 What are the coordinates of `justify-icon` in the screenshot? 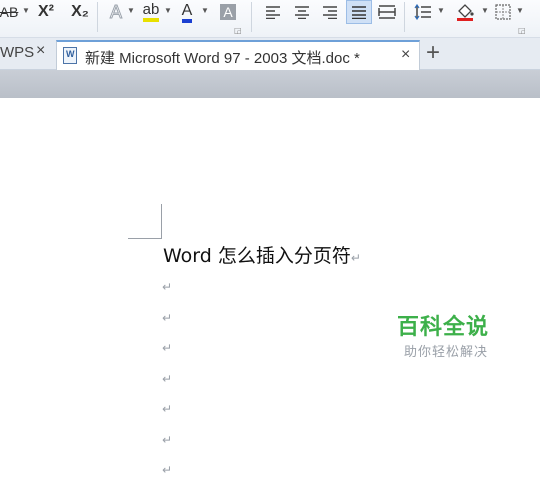 It's located at (359, 12).